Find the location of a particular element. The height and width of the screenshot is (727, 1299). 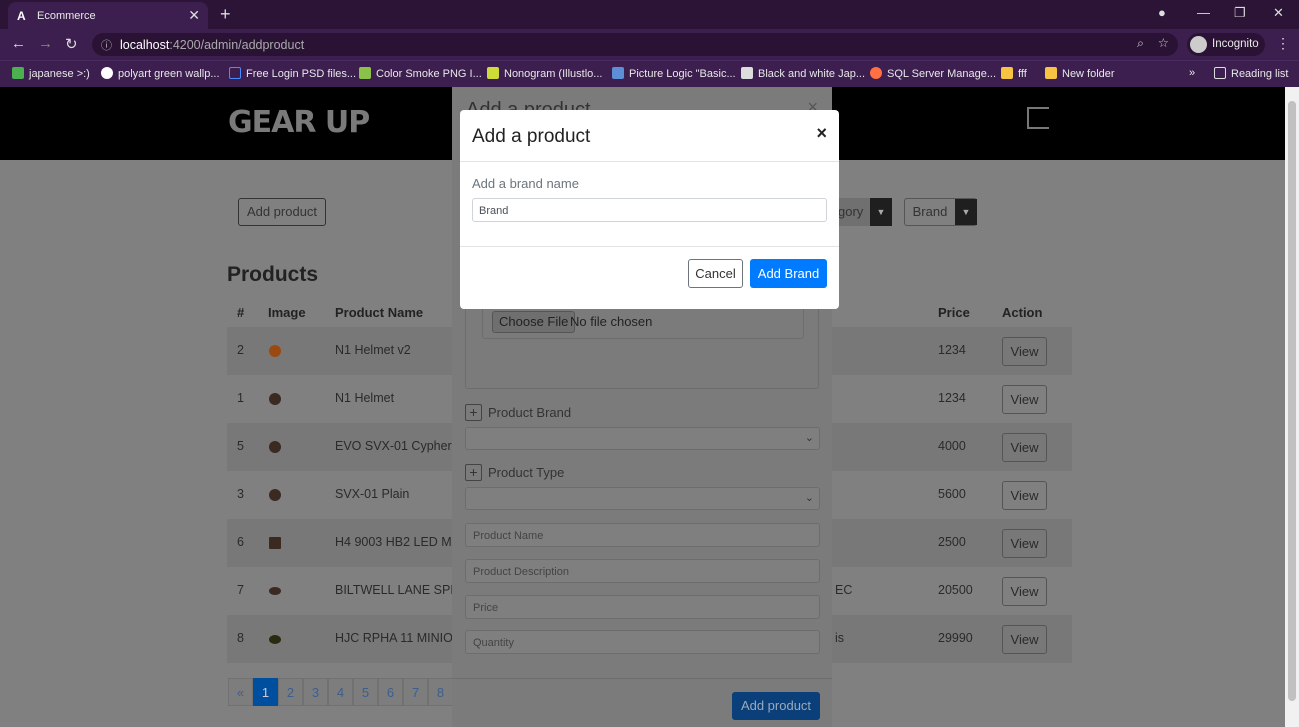

google-icon is located at coordinates (107, 73).